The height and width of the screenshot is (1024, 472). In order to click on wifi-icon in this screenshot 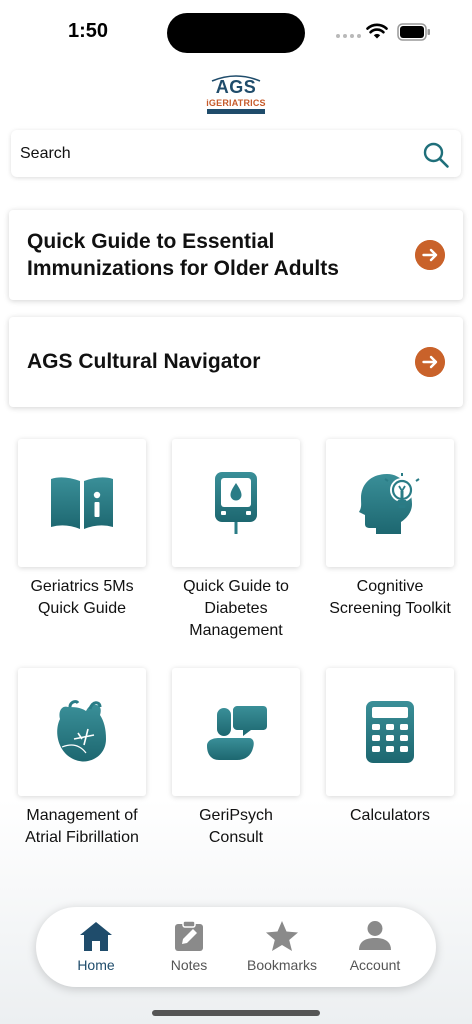, I will do `click(377, 31)`.